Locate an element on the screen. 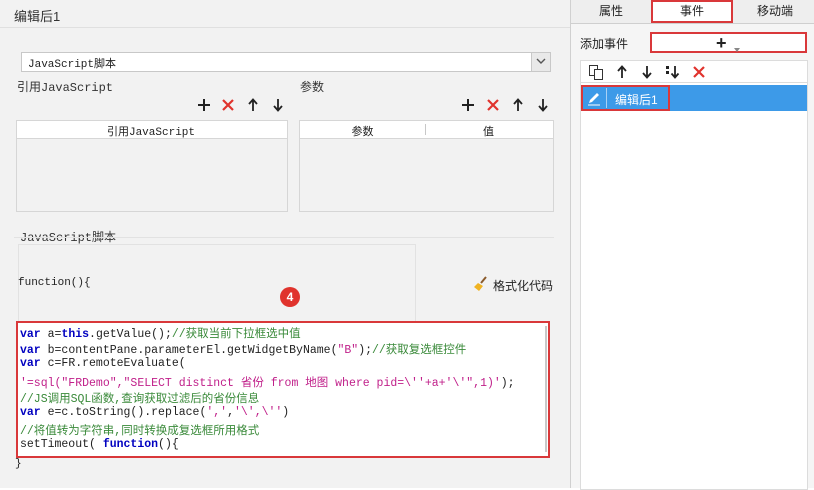 The image size is (814, 490). code-line: //JS调用SQL函数,查询获取过滤后的省份信息 is located at coordinates (140, 399).